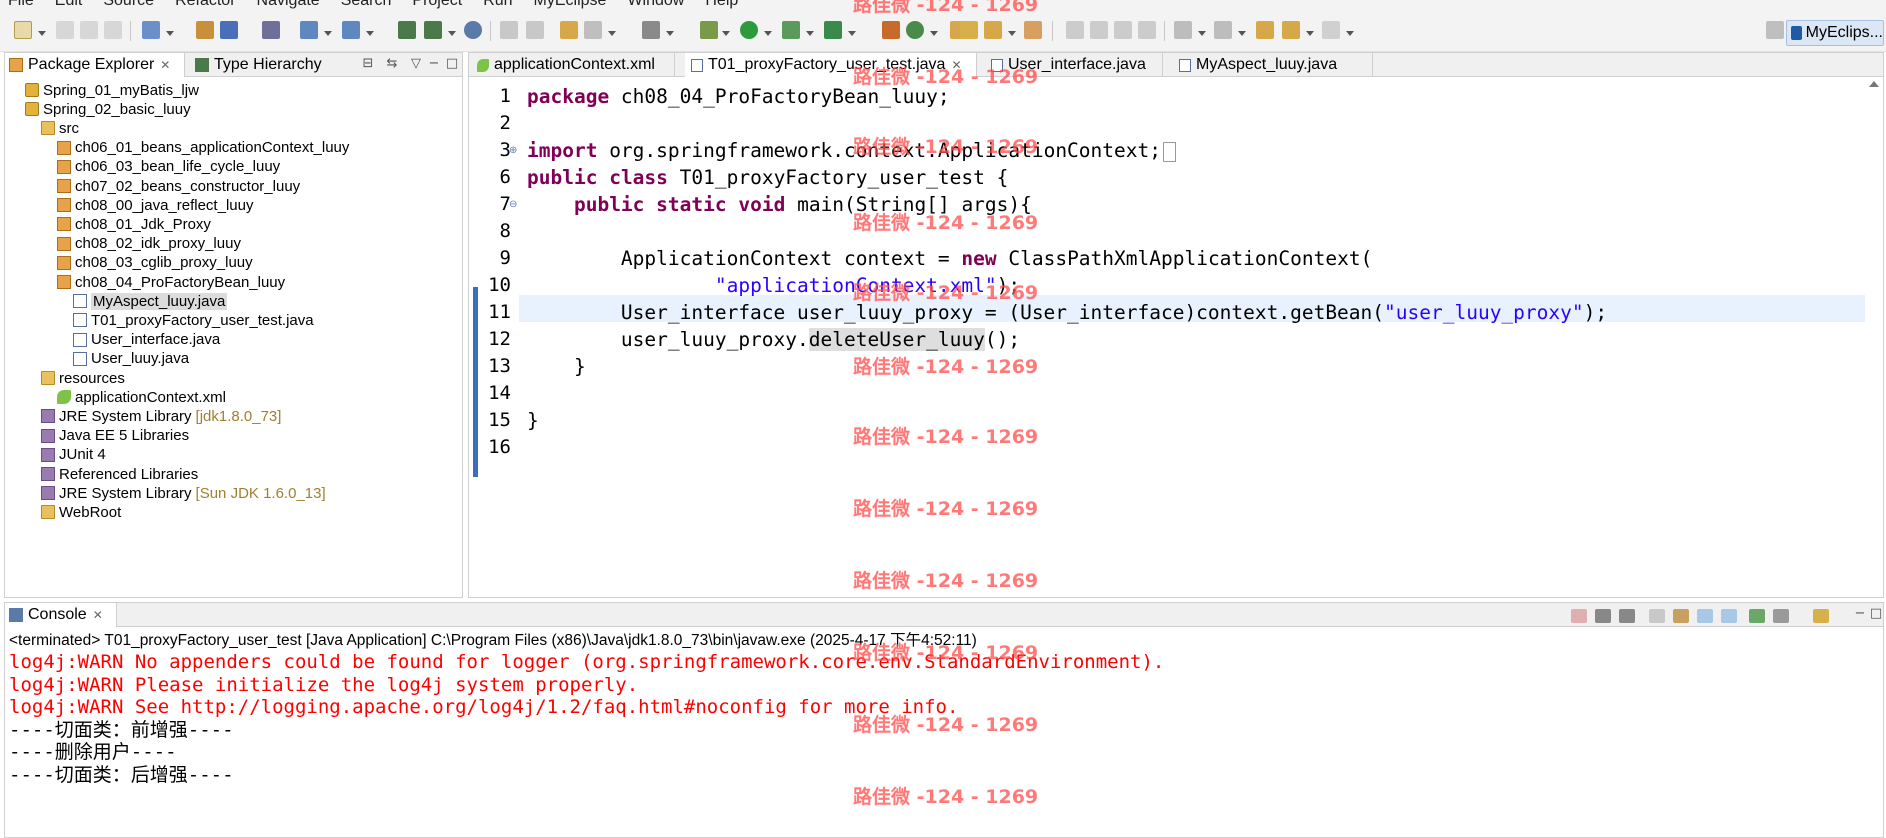  What do you see at coordinates (351, 30) in the screenshot?
I see `run-server-icon` at bounding box center [351, 30].